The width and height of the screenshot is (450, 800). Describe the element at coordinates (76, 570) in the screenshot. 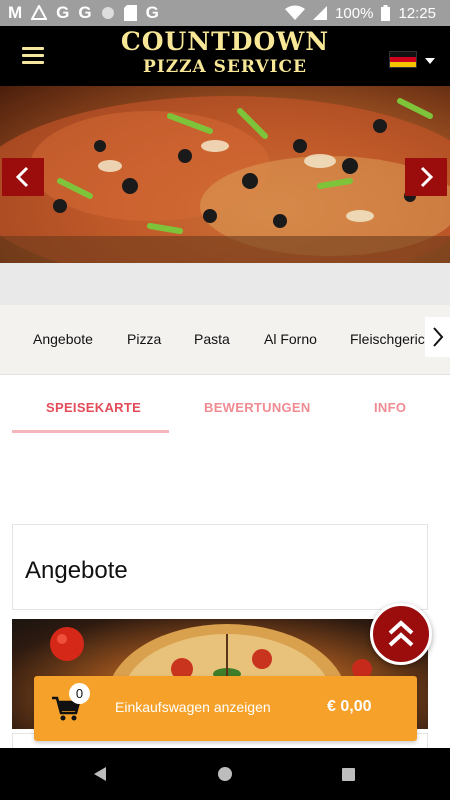

I see `section-title: Angebote` at that location.